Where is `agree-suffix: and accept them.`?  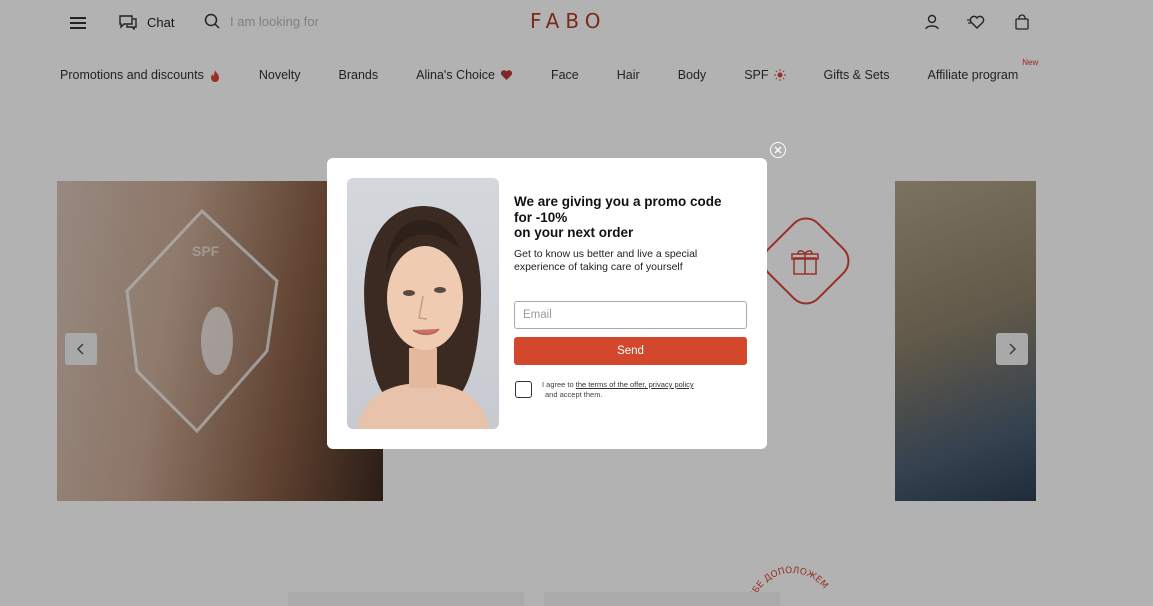
agree-suffix: and accept them. is located at coordinates (574, 394).